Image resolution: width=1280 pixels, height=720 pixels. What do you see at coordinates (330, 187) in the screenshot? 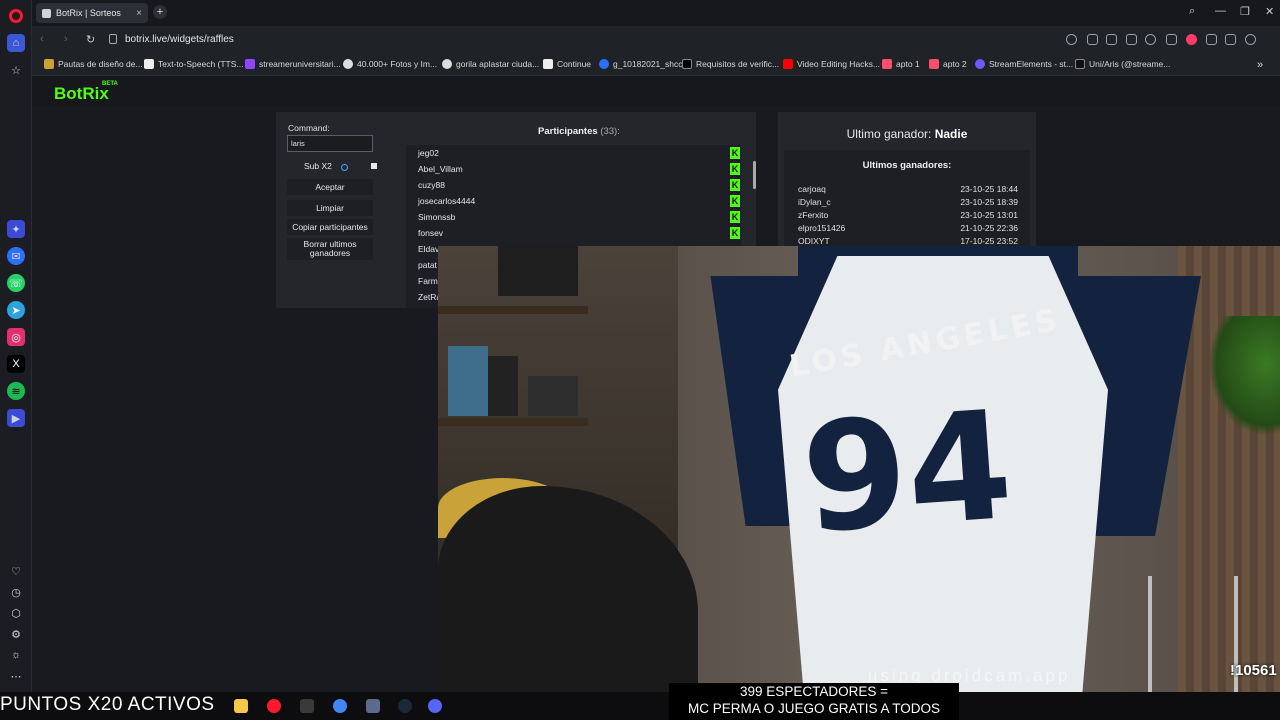
I see `accept-button: Aceptar` at bounding box center [330, 187].